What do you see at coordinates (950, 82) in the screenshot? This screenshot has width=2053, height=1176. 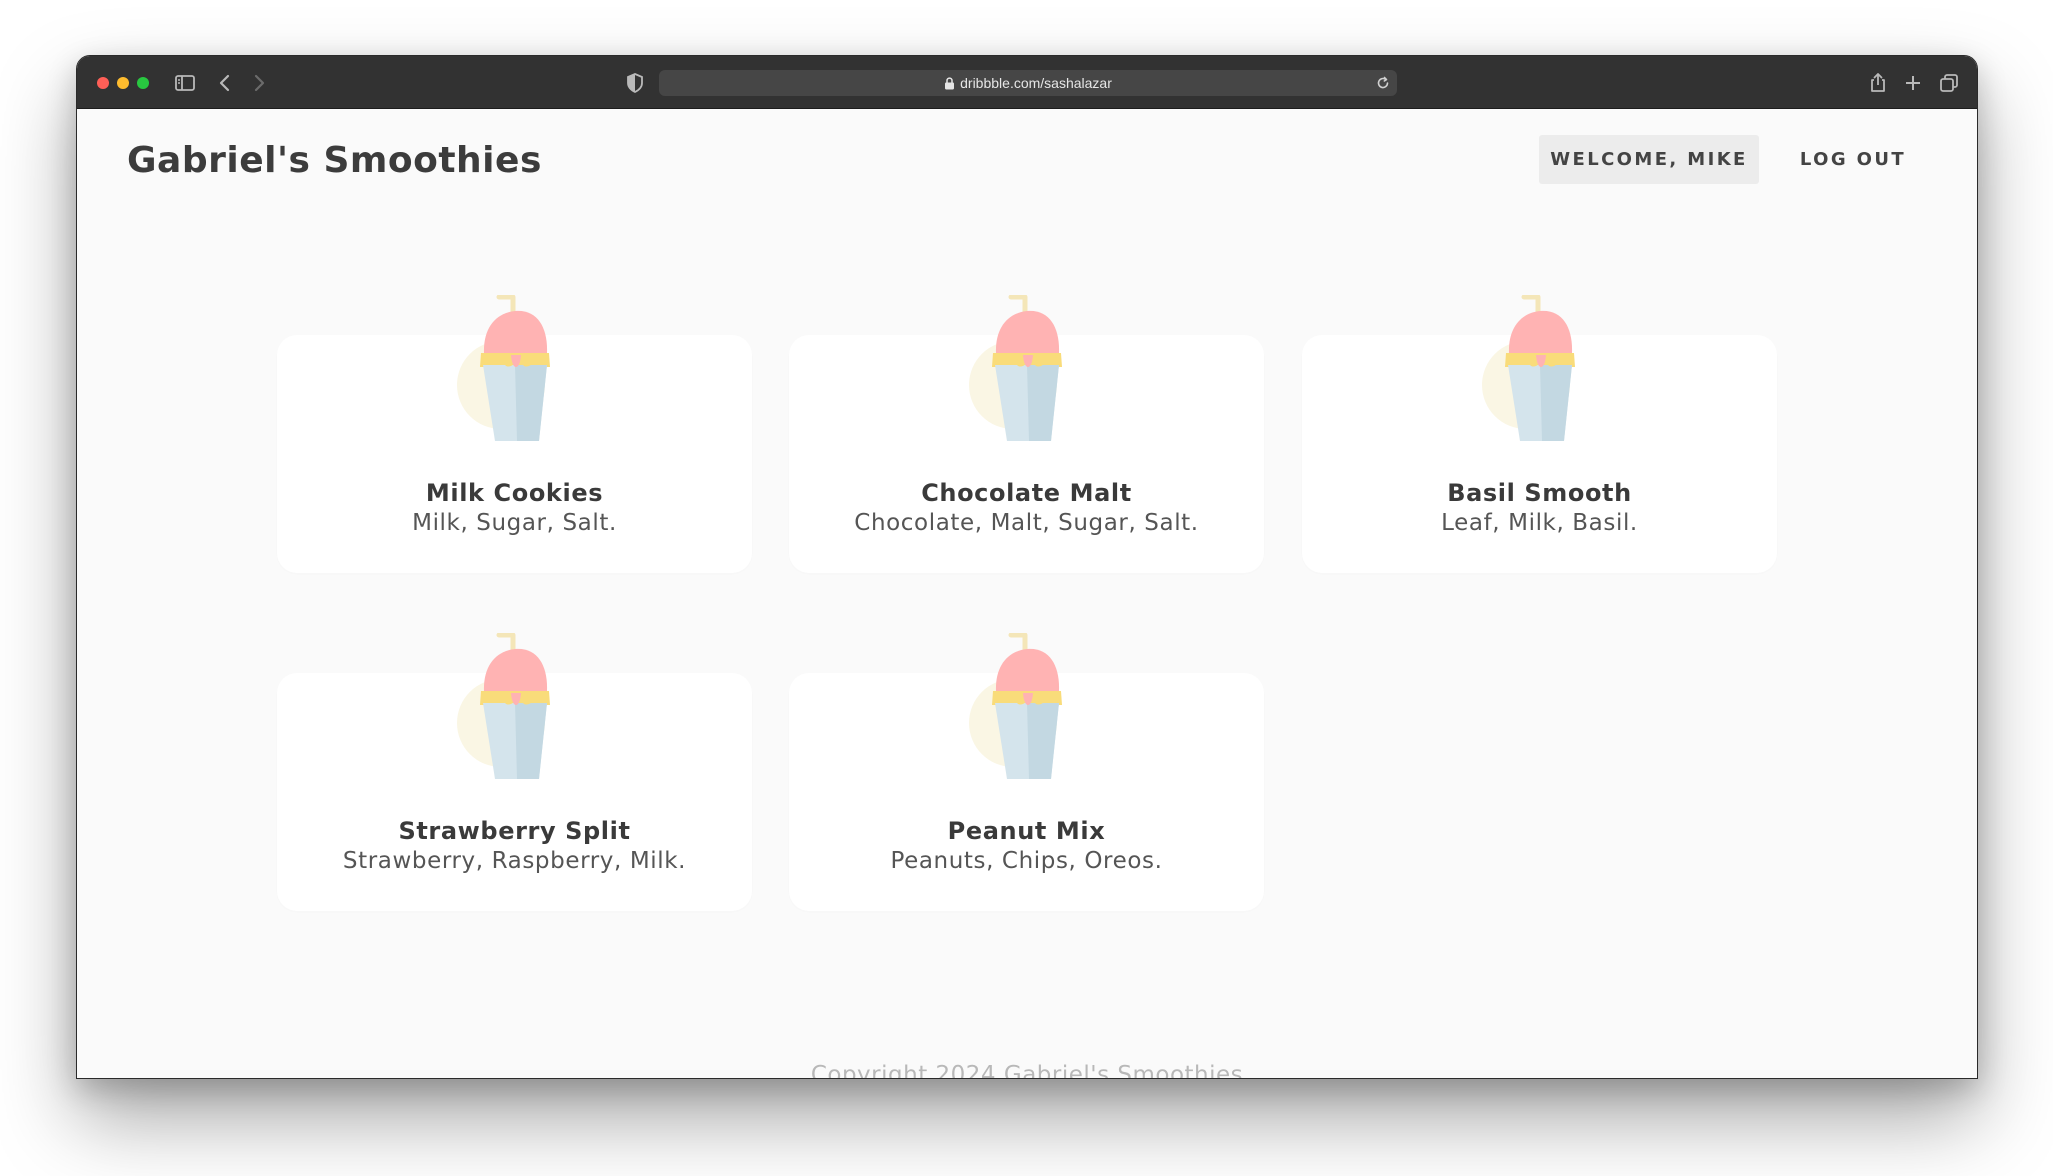 I see `lock-icon` at bounding box center [950, 82].